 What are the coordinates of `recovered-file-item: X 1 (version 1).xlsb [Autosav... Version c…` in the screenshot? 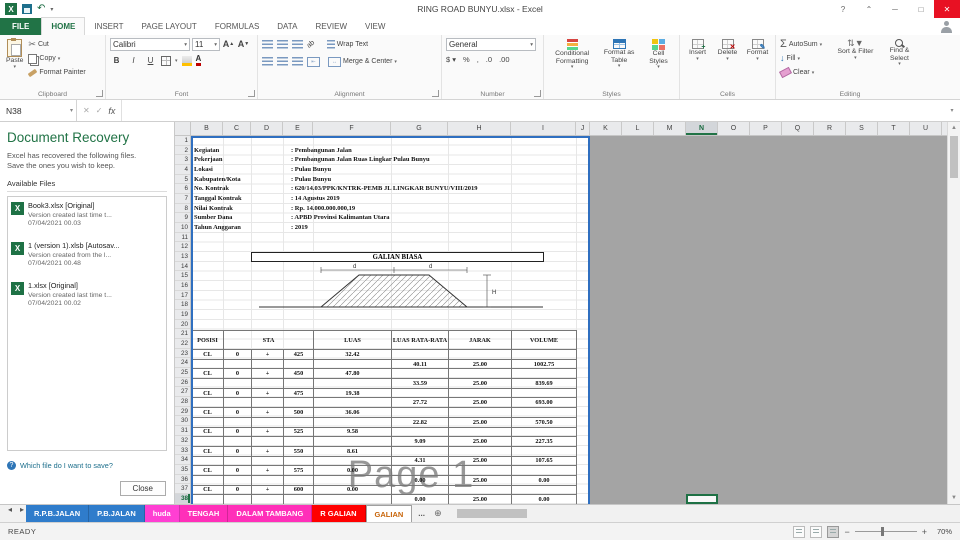 It's located at (87, 254).